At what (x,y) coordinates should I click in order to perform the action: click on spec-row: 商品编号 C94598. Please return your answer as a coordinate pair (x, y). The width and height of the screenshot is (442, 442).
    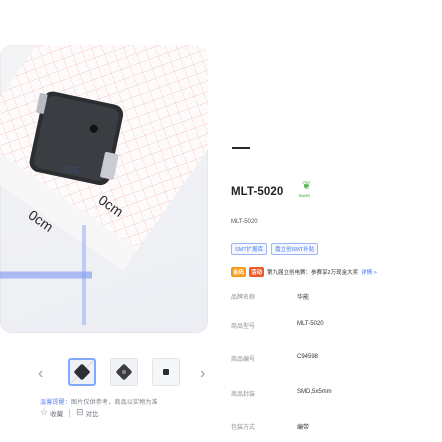
    Looking at the image, I should click on (331, 360).